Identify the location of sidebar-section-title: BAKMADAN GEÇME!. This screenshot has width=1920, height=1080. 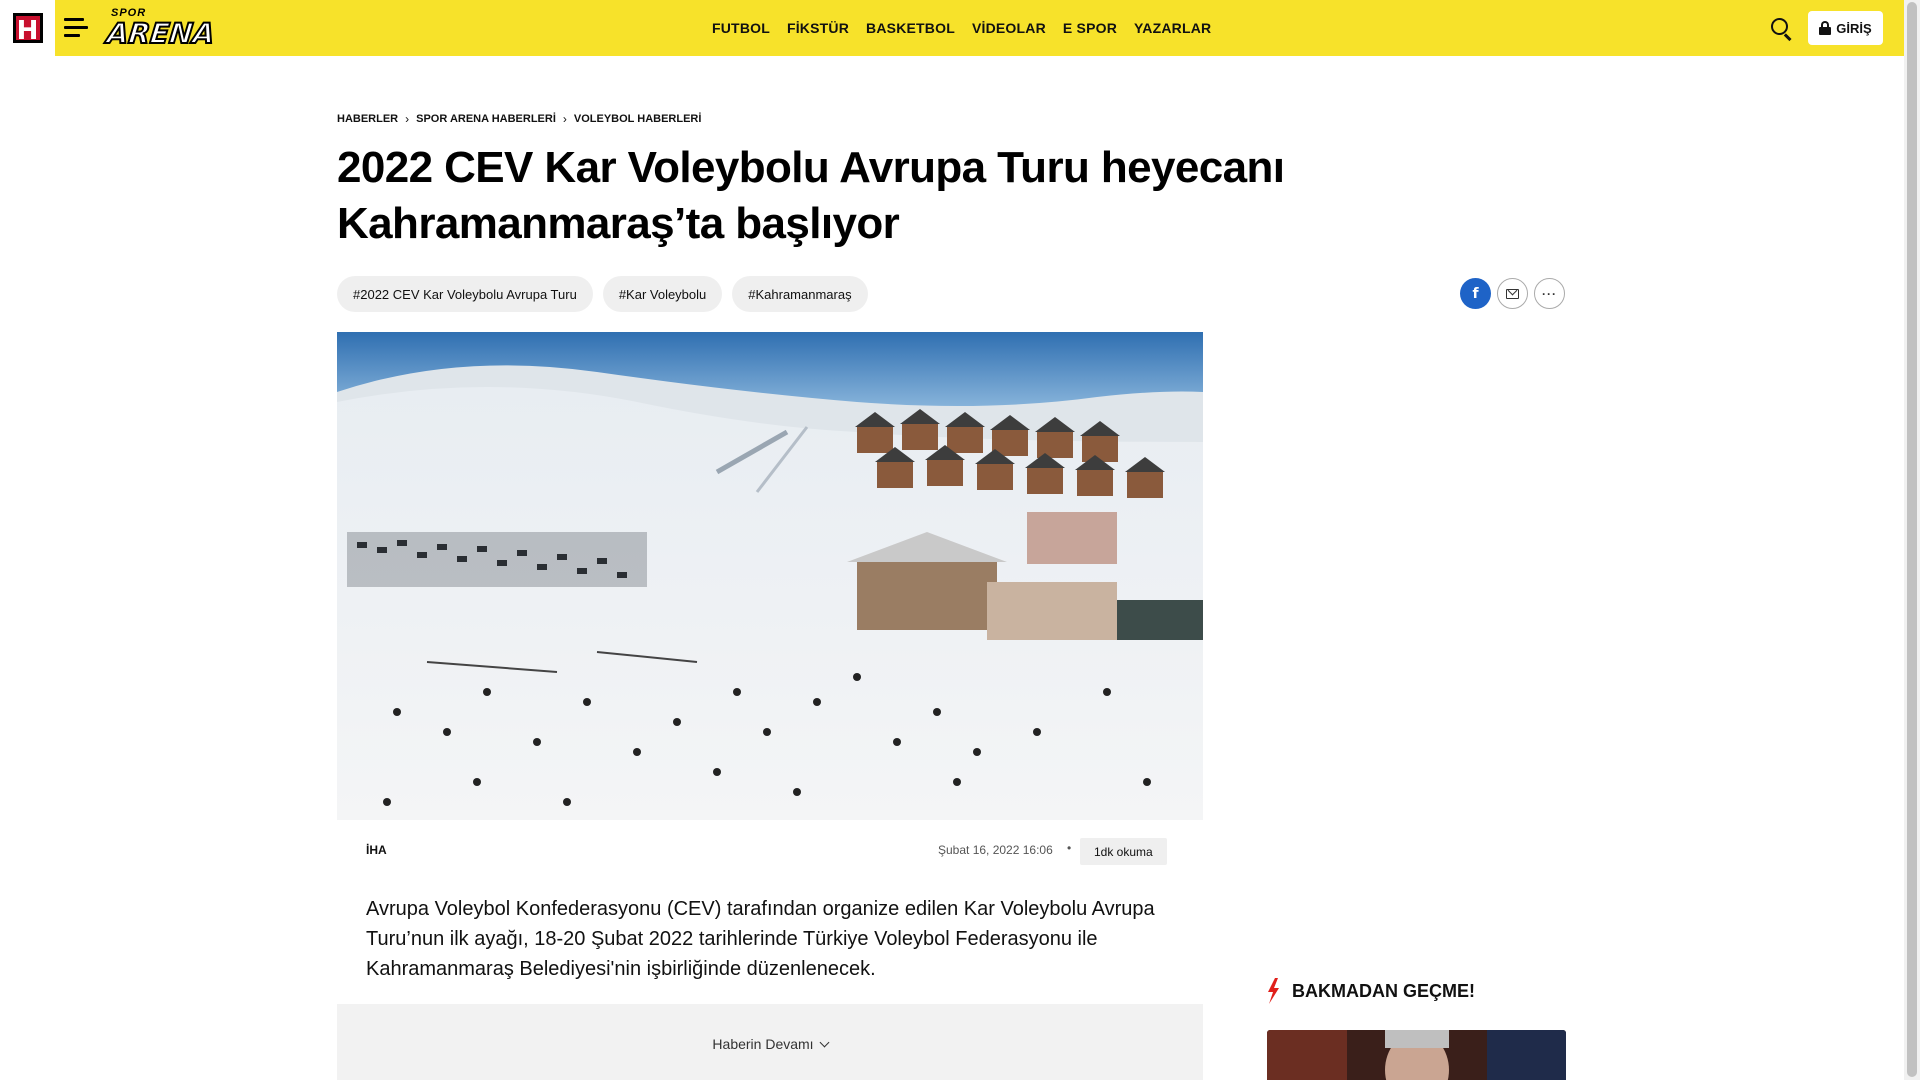
(1370, 991).